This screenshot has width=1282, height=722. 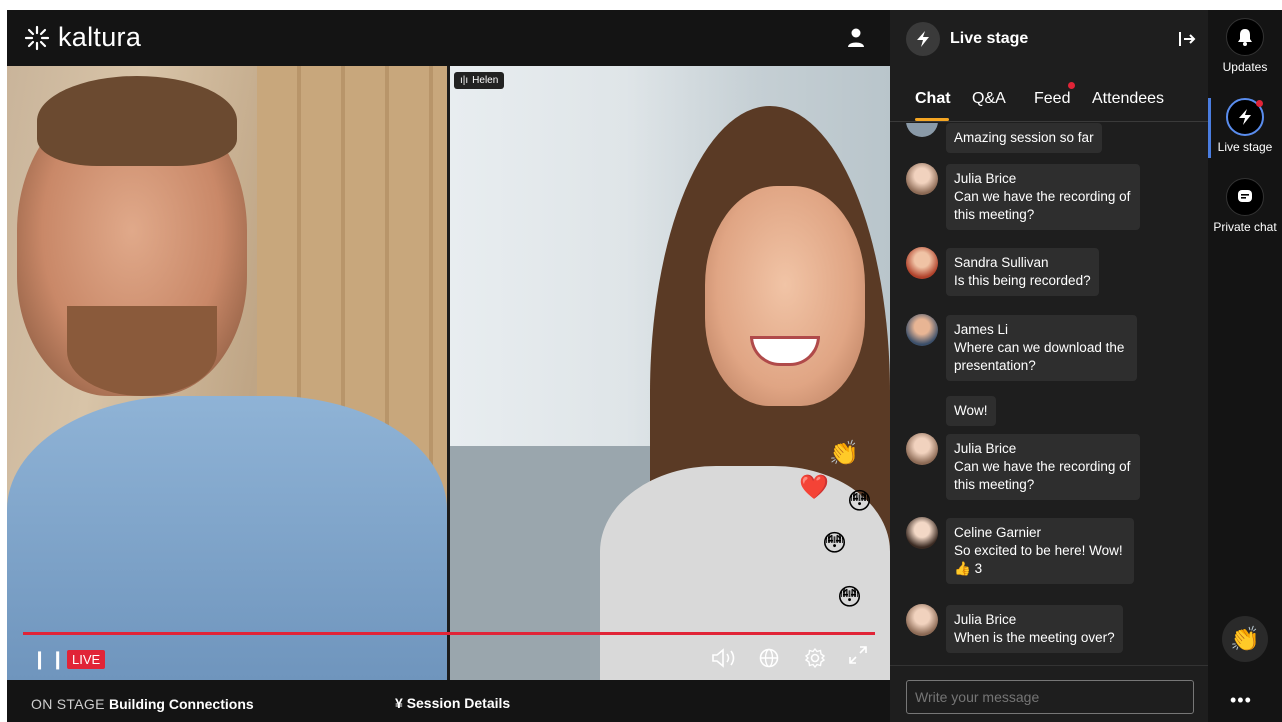 I want to click on speaker-name: Helen, so click(x=485, y=80).